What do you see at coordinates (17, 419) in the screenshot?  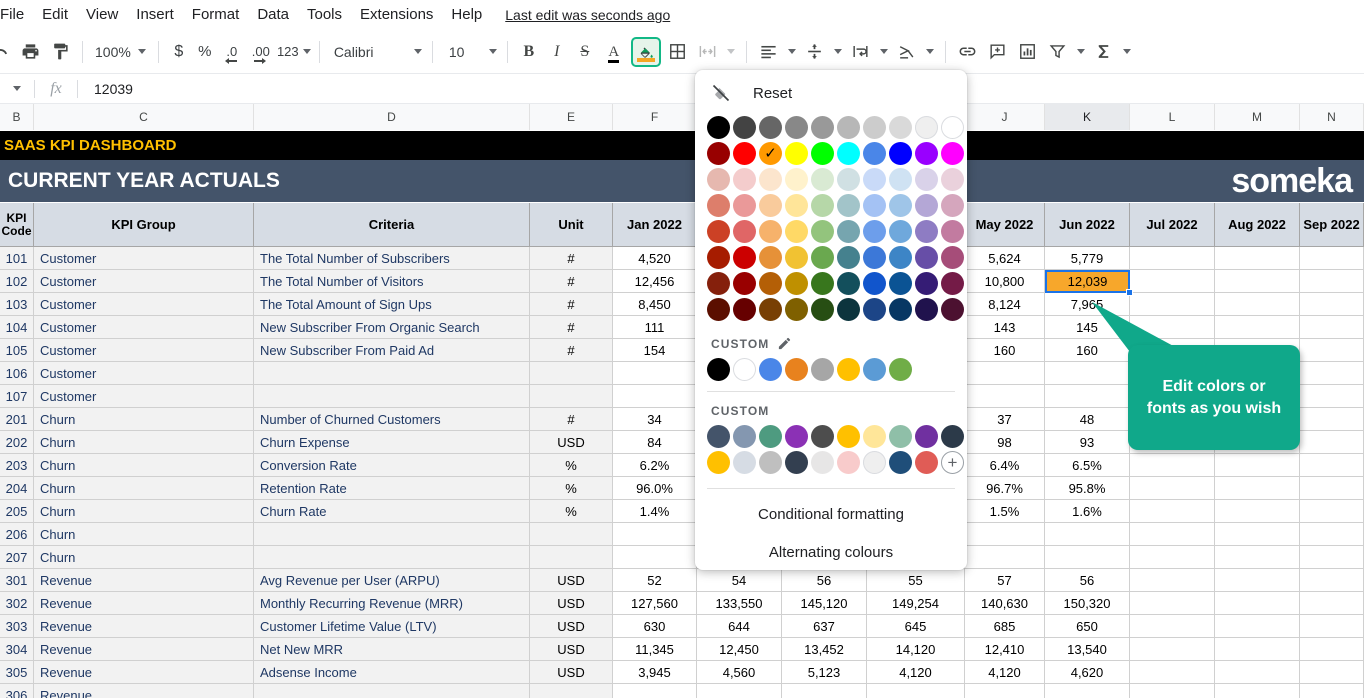 I see `cell-code-201: 201` at bounding box center [17, 419].